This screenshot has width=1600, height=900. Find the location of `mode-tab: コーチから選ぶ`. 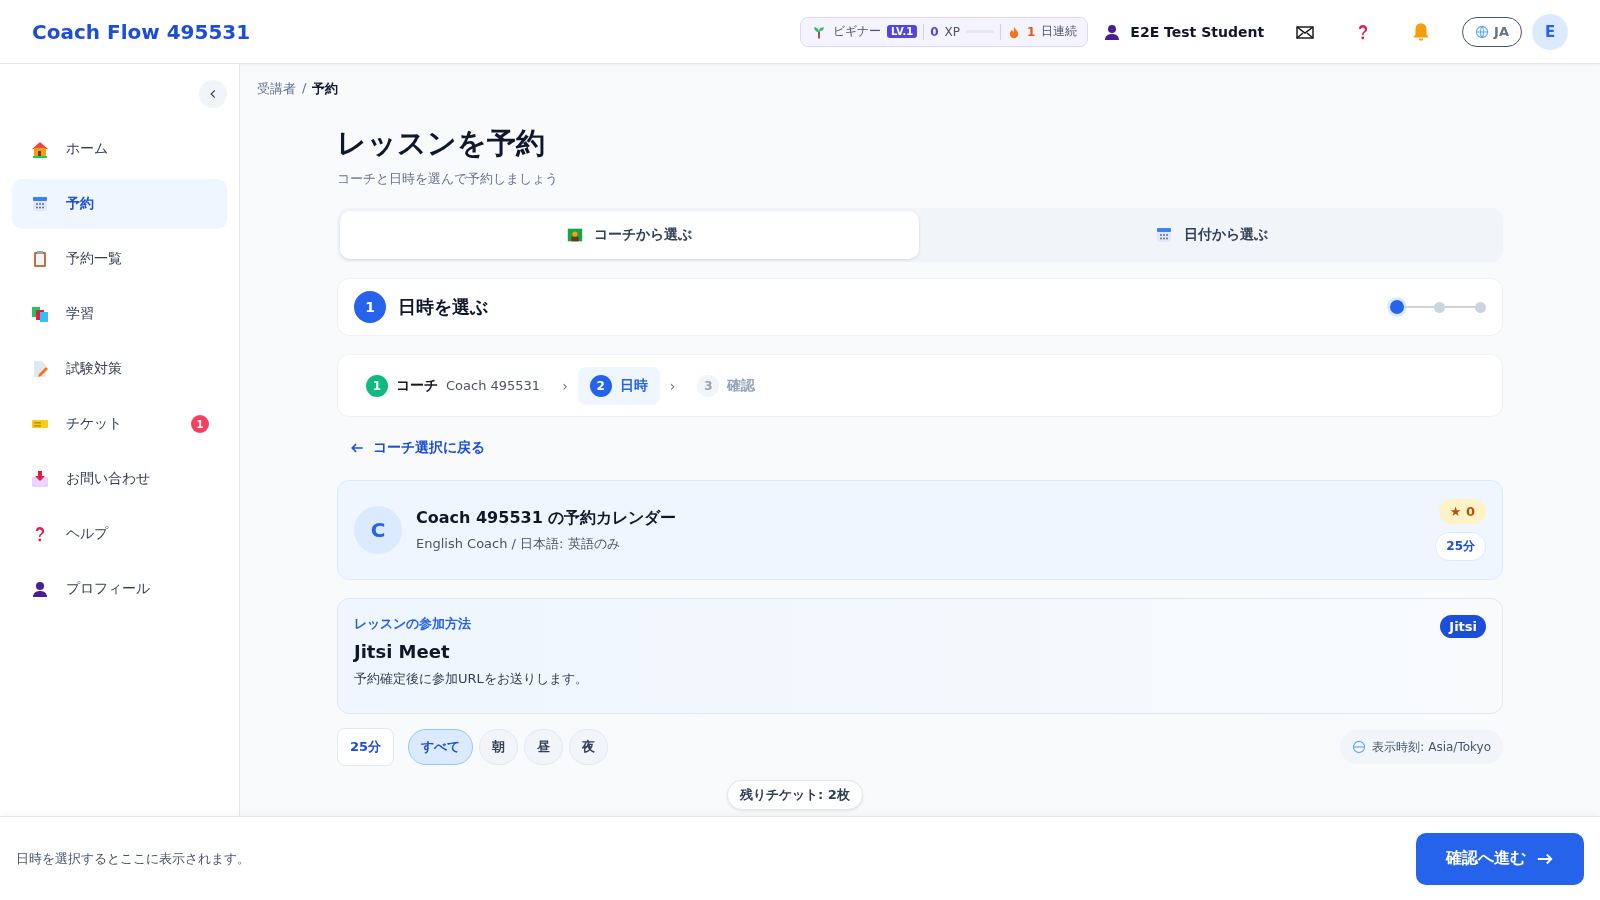

mode-tab: コーチから選ぶ is located at coordinates (629, 235).